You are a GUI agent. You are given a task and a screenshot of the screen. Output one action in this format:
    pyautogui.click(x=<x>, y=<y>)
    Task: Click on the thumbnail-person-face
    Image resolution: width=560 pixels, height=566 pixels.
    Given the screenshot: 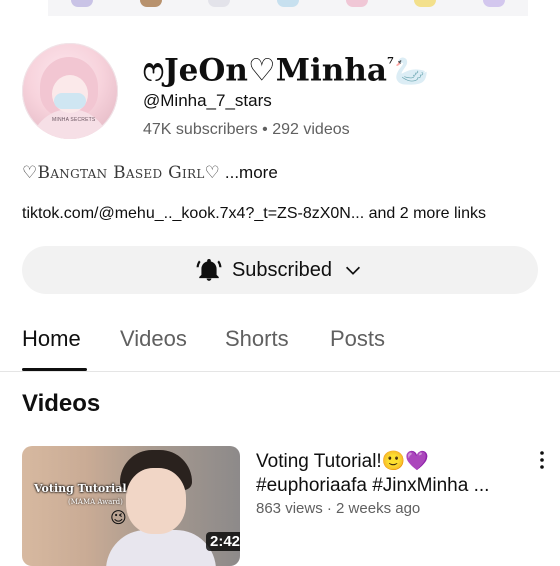 What is the action you would take?
    pyautogui.click(x=156, y=501)
    